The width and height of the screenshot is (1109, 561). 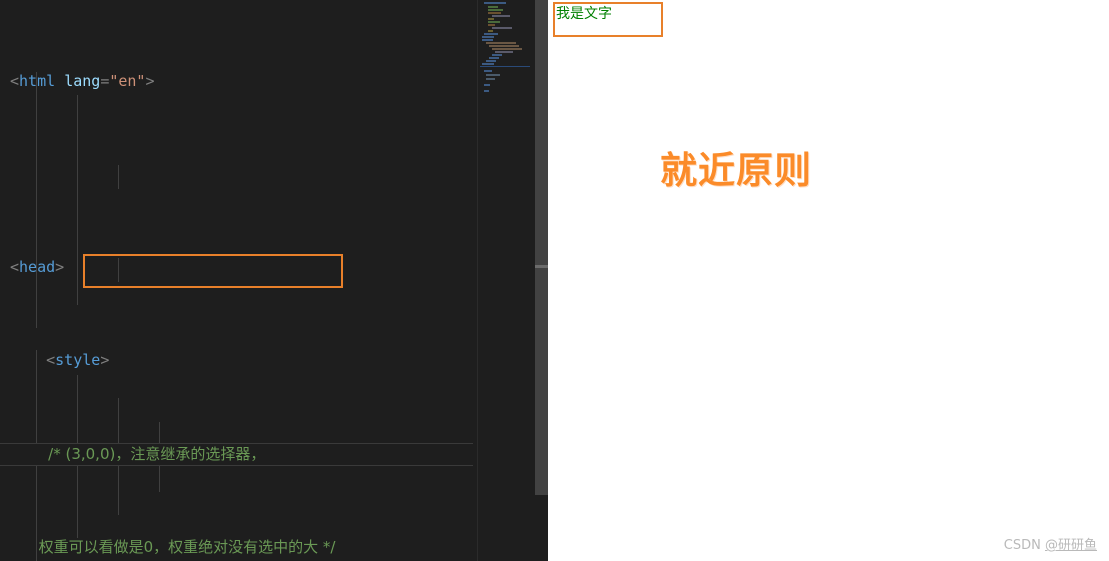 I want to click on editor-minimap-divider, so click(x=477, y=280).